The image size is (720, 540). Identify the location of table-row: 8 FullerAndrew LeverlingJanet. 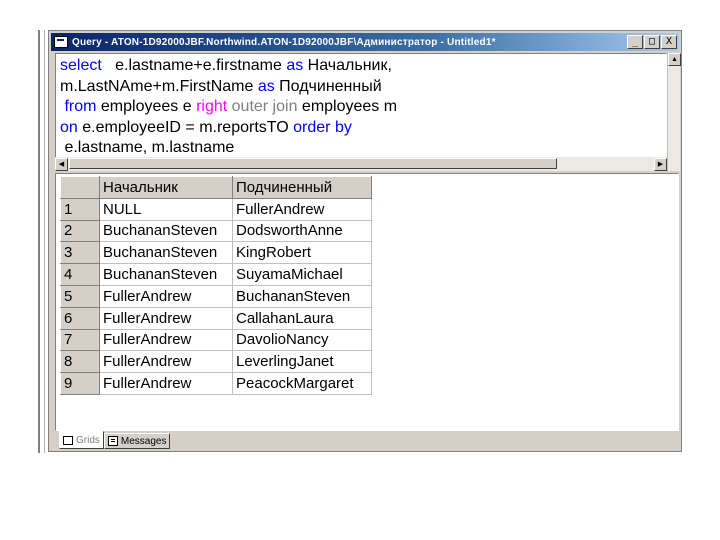
(216, 362).